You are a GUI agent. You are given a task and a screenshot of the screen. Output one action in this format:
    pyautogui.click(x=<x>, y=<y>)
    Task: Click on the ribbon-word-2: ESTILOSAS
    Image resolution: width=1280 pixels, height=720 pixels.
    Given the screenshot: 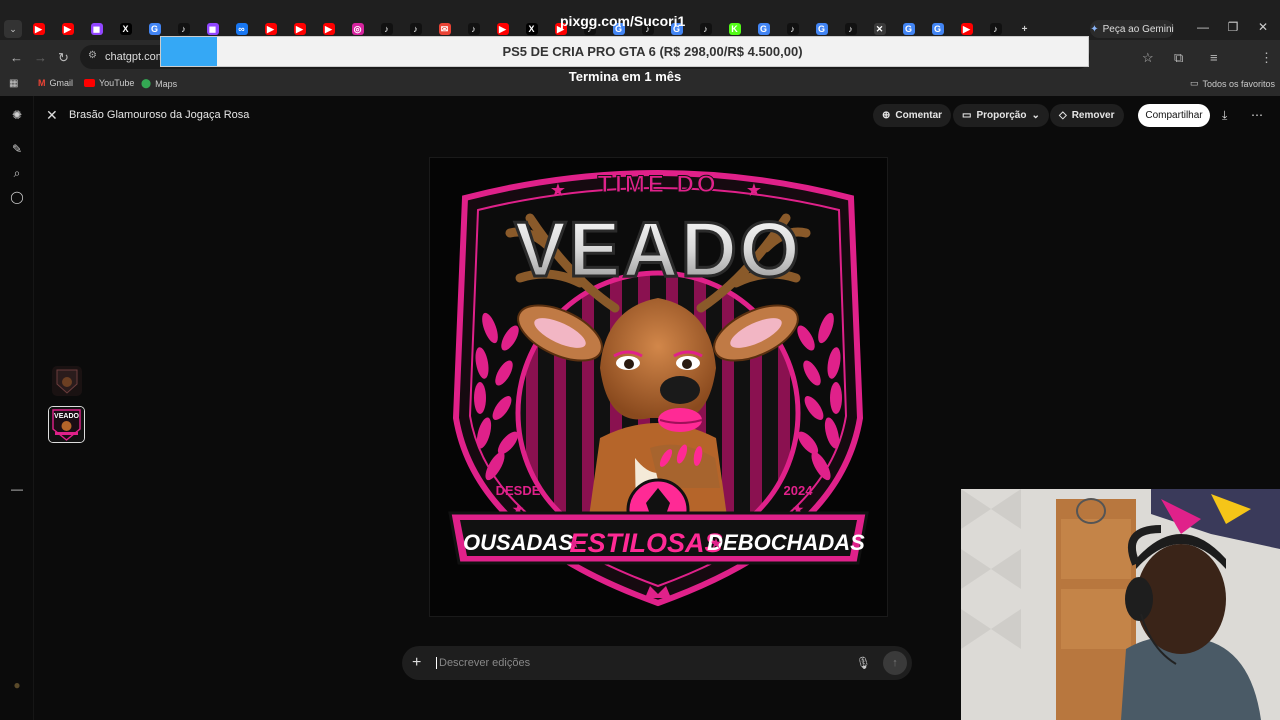 What is the action you would take?
    pyautogui.click(x=645, y=543)
    